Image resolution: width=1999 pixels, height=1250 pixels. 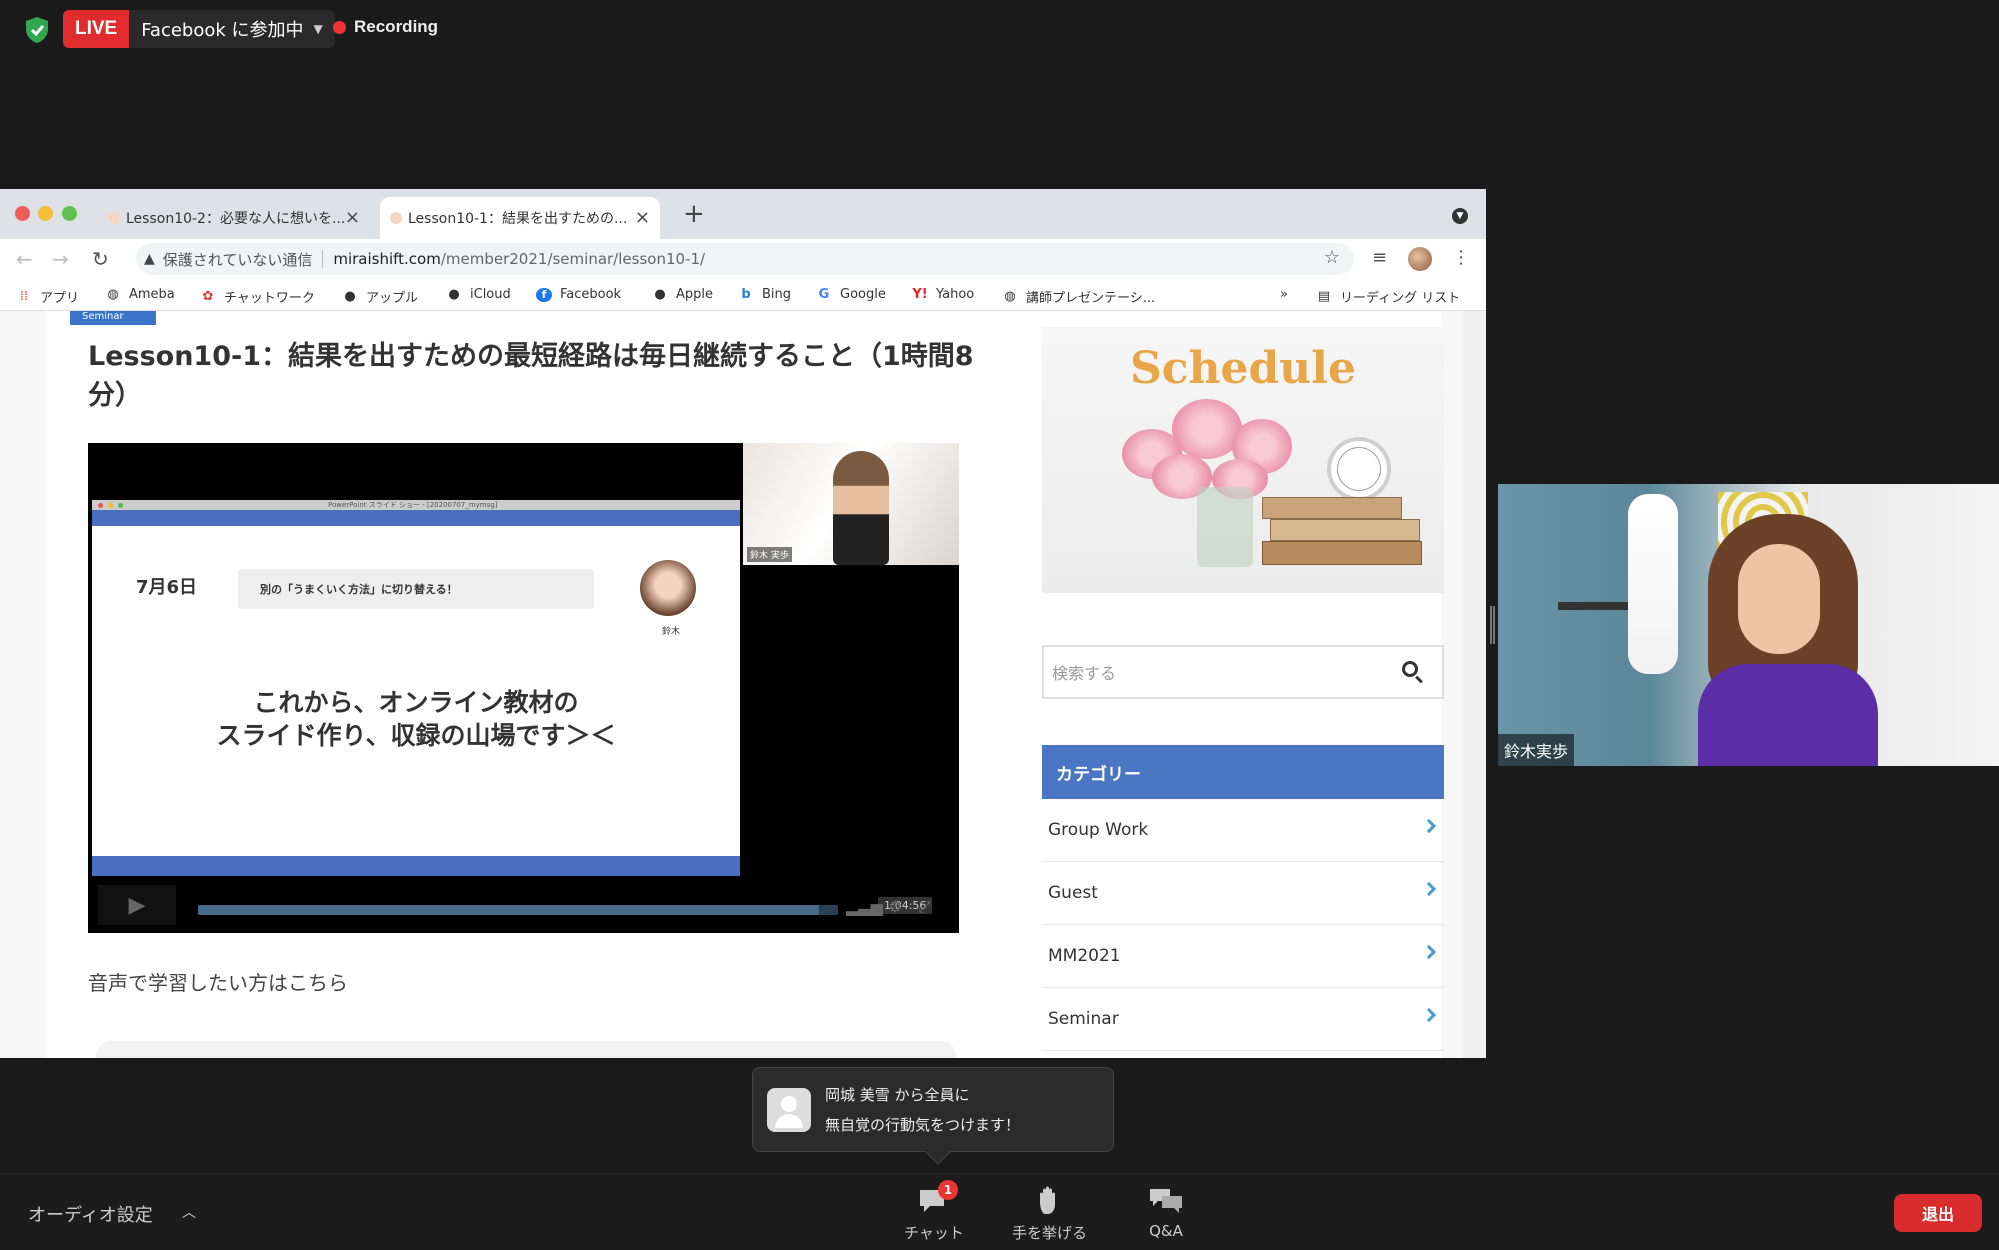 What do you see at coordinates (37, 30) in the screenshot?
I see `shield-icon` at bounding box center [37, 30].